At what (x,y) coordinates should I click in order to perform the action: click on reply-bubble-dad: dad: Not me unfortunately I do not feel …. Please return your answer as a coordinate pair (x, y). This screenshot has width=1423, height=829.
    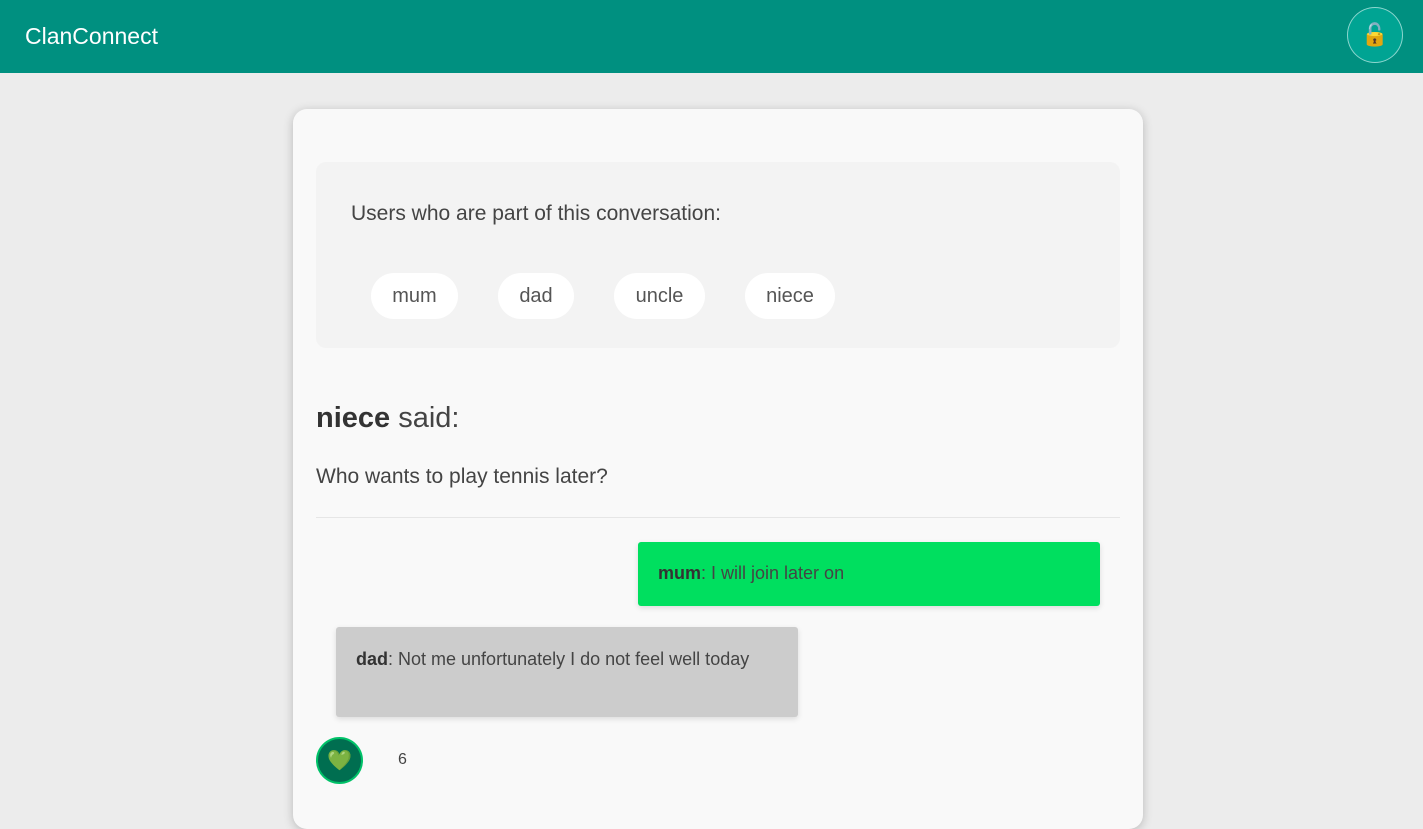
    Looking at the image, I should click on (567, 672).